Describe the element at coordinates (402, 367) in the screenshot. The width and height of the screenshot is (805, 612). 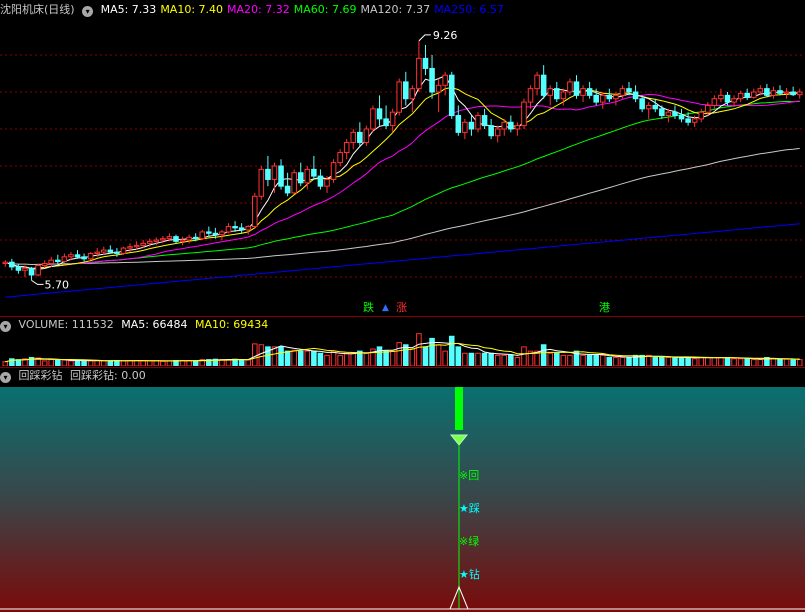
I see `panel-divider` at that location.